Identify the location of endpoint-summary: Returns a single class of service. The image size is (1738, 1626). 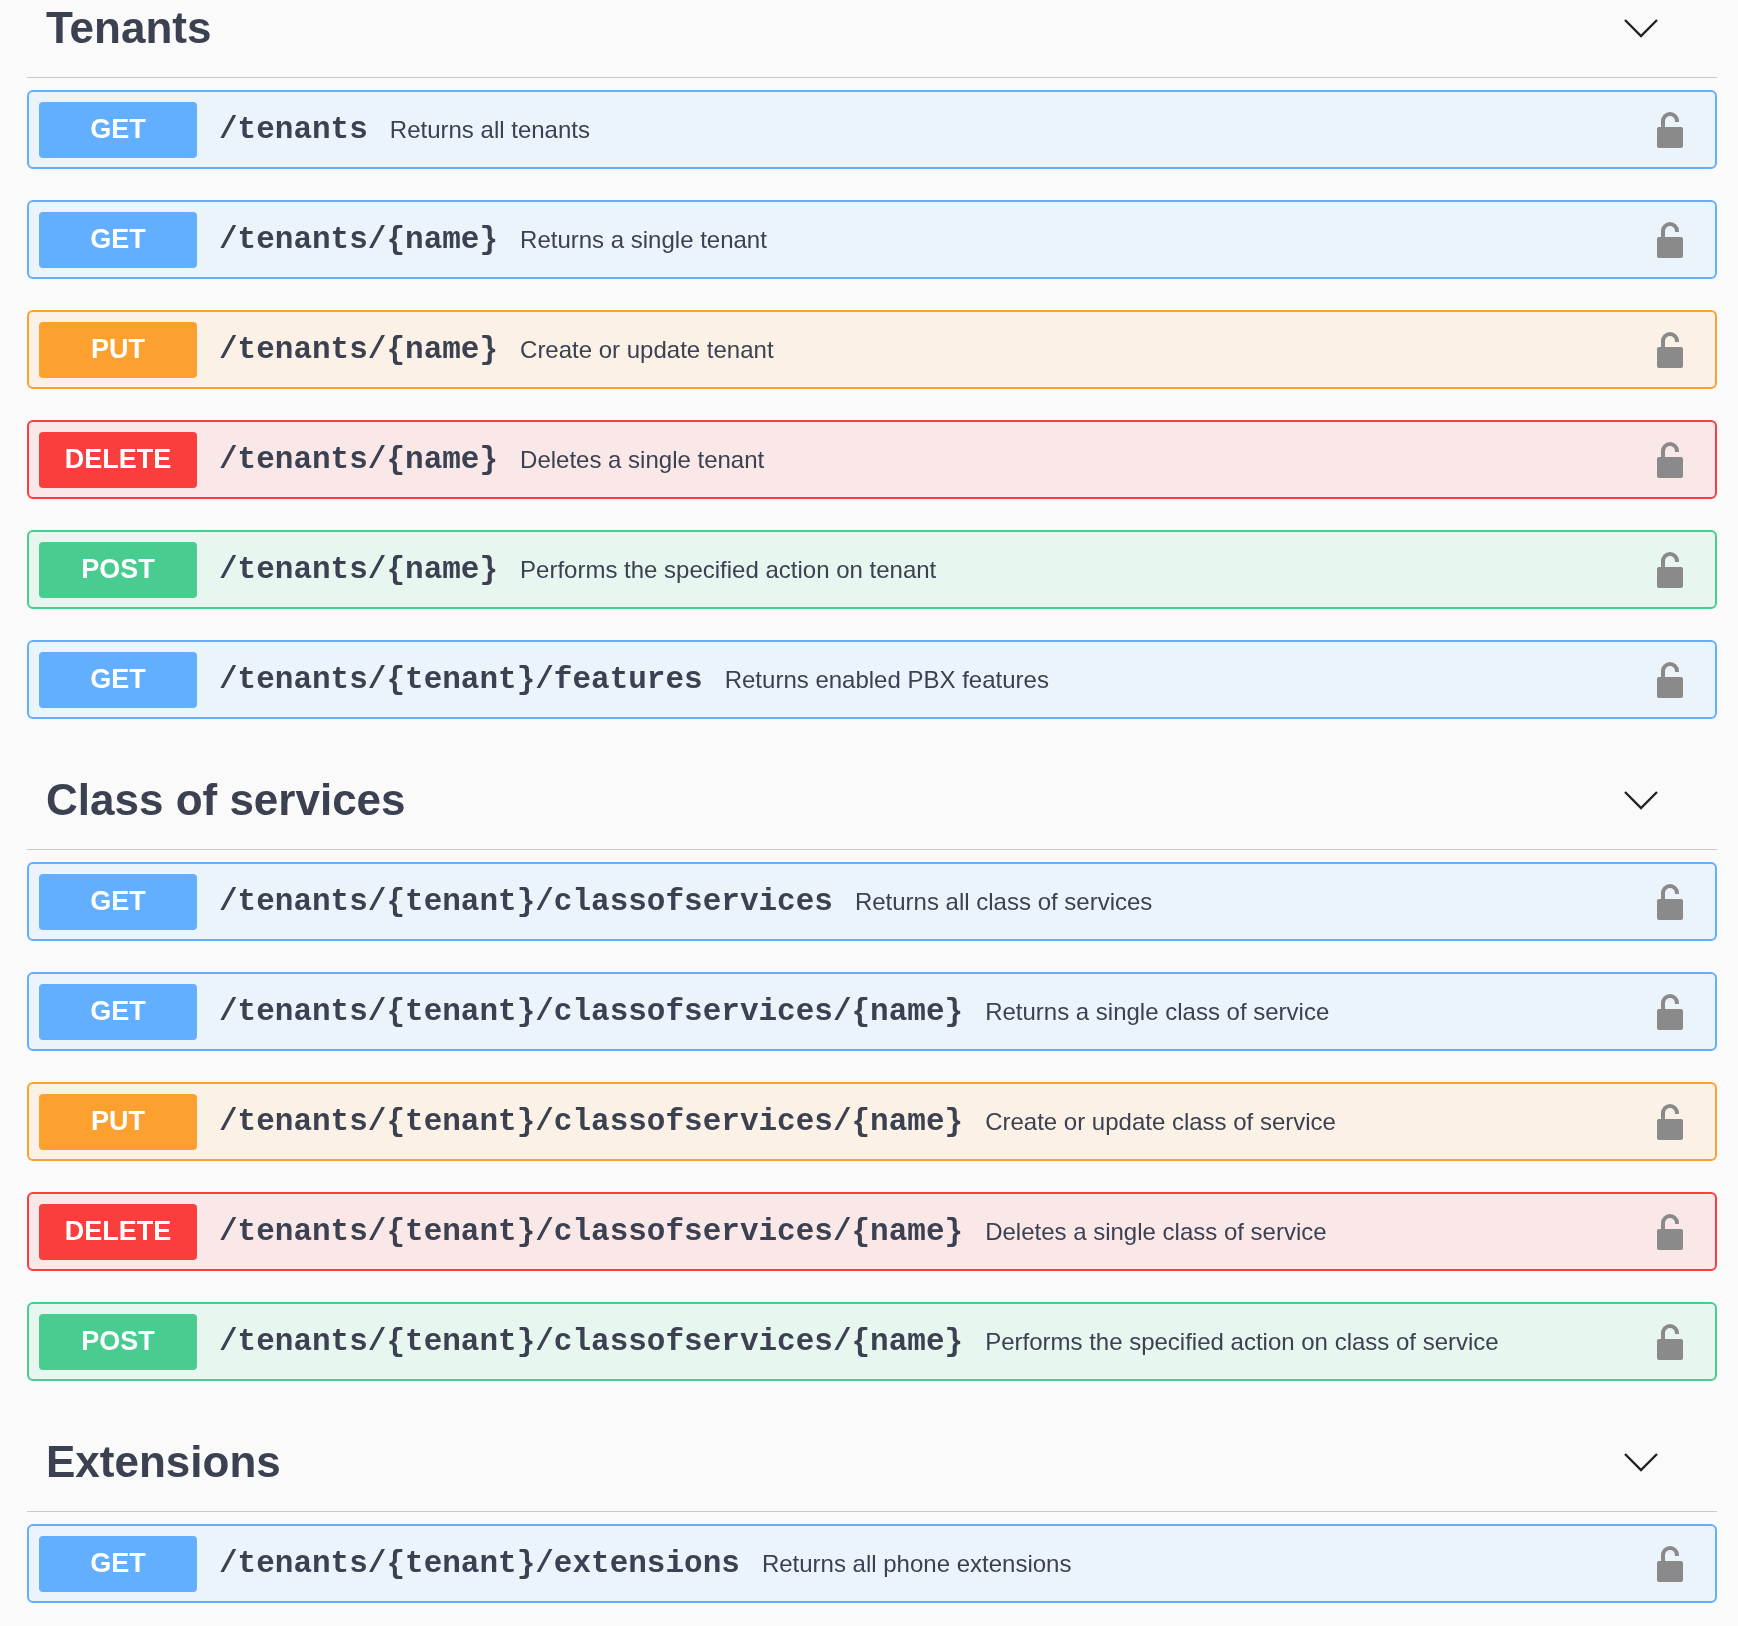
(1158, 1011).